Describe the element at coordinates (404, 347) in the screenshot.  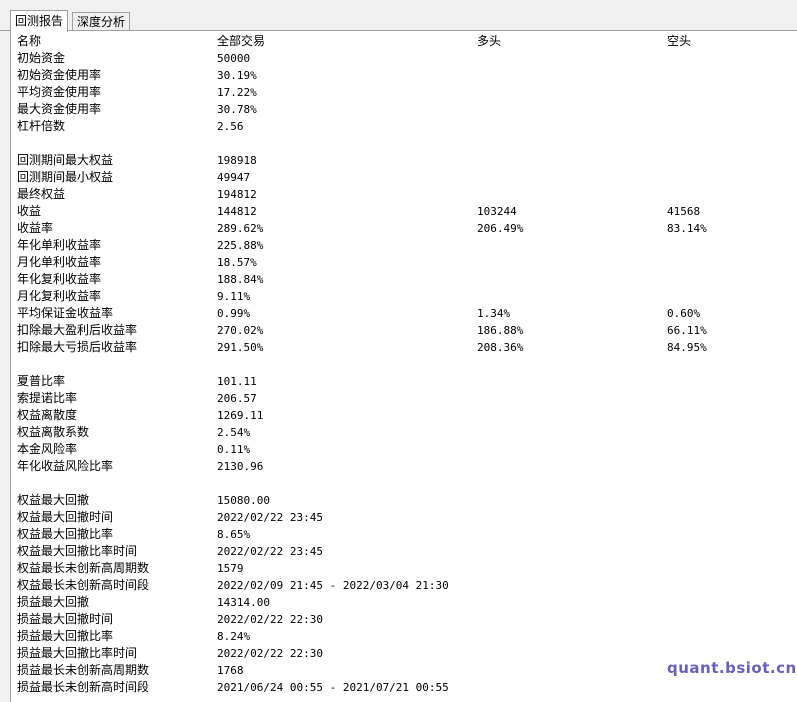
I see `table-row: 扣除最大亏损后收益率 291.50% 208.36% 84.95%` at that location.